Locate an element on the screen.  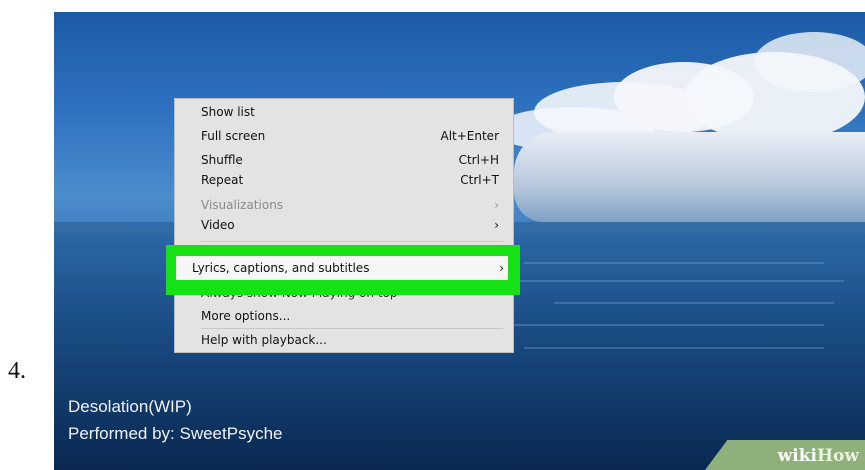
highlight-box: Lyrics, captions, and subtitles › is located at coordinates (343, 270).